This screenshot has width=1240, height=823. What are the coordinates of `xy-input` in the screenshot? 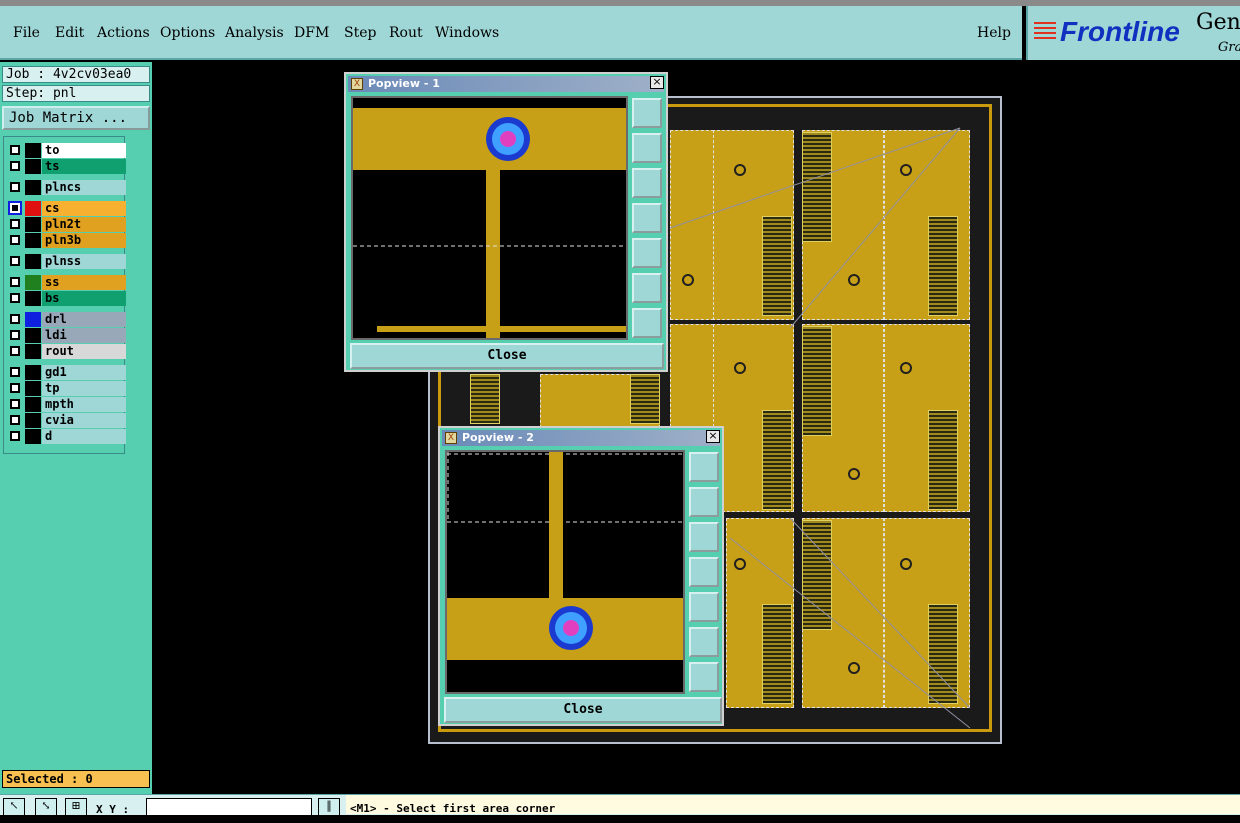 It's located at (229, 807).